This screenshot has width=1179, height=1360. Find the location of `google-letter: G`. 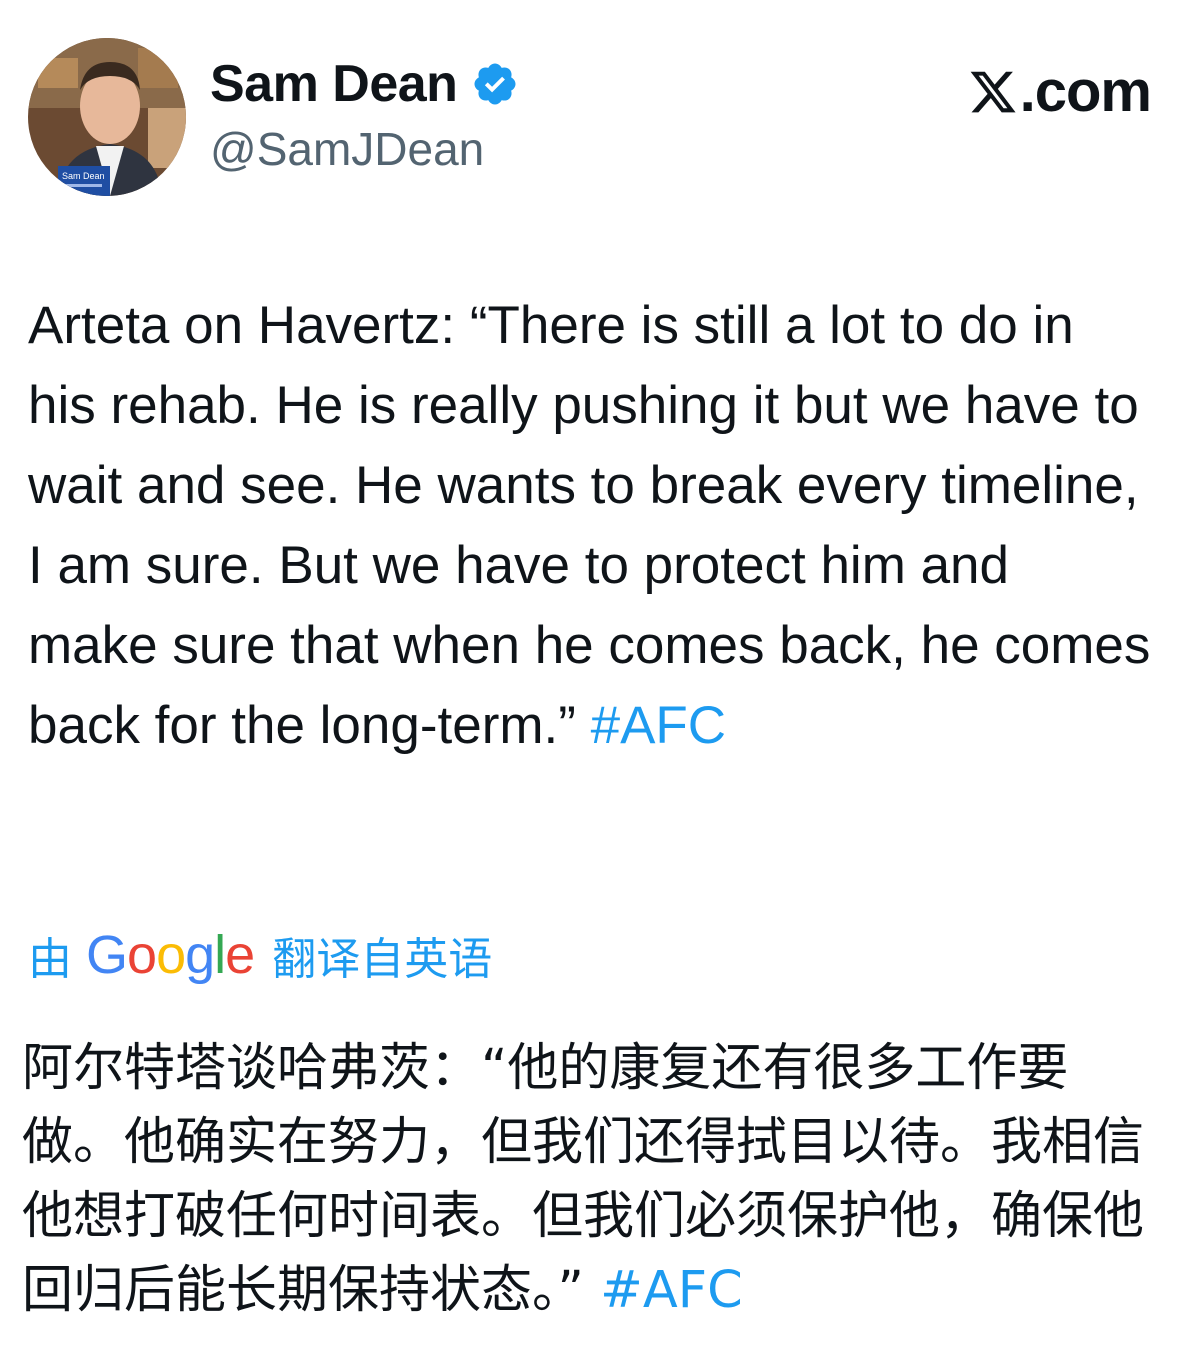

google-letter: G is located at coordinates (107, 955).